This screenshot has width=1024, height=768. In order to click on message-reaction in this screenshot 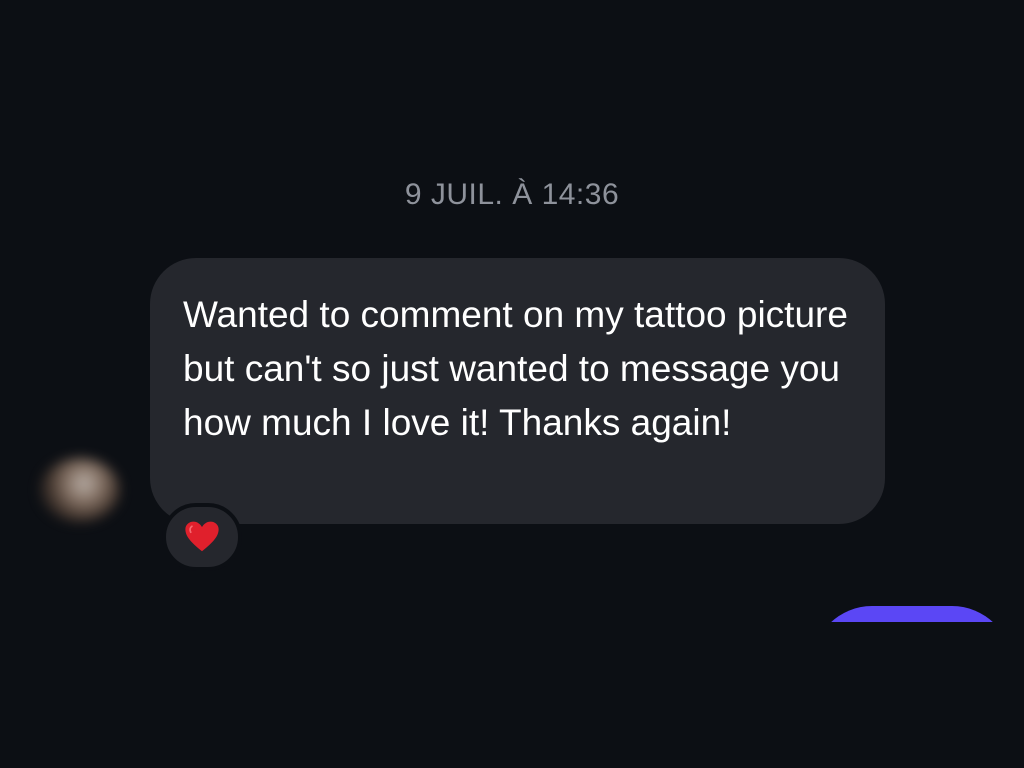, I will do `click(202, 537)`.